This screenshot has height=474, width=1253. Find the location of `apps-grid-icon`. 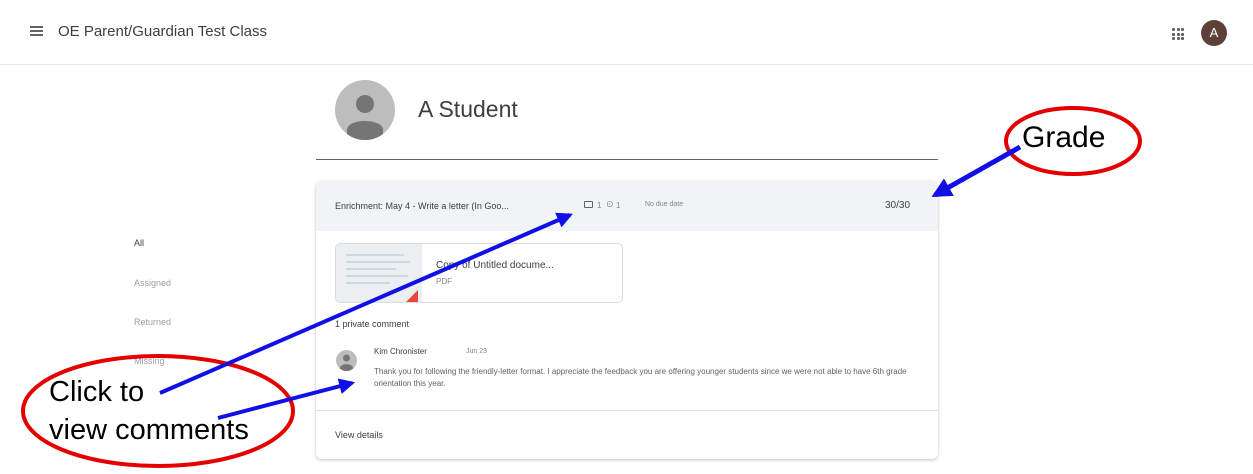

apps-grid-icon is located at coordinates (1178, 34).